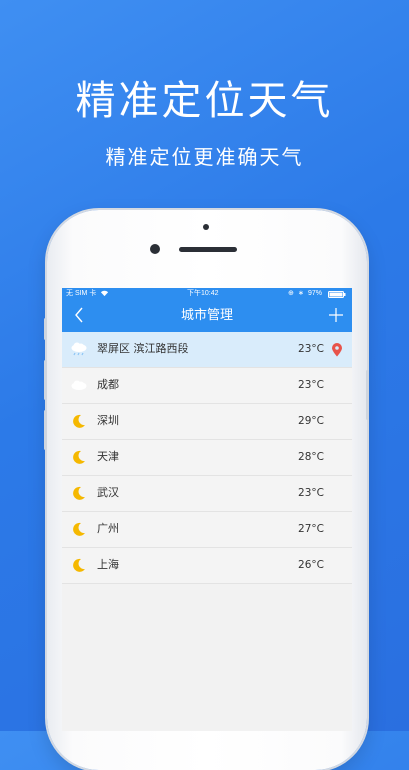 The image size is (409, 770). I want to click on city-row: 广州 27°C, so click(207, 530).